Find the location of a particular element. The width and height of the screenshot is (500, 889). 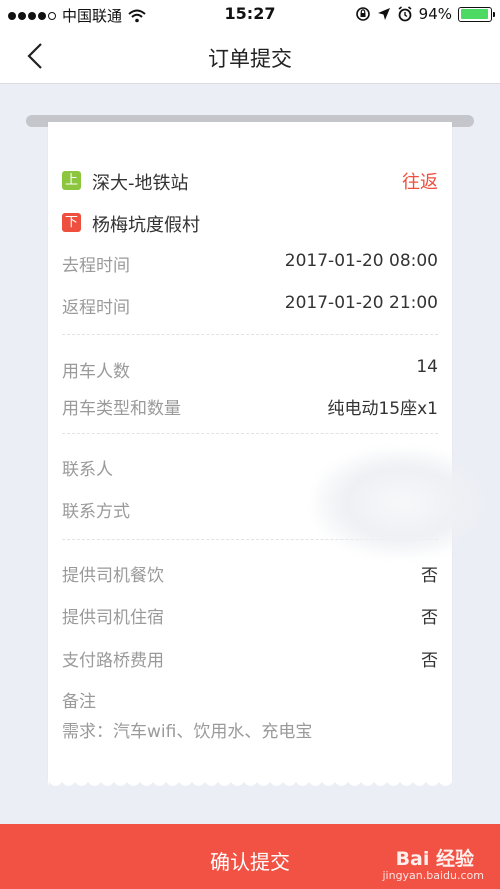

navigation-bar: 订单提交 is located at coordinates (250, 56).